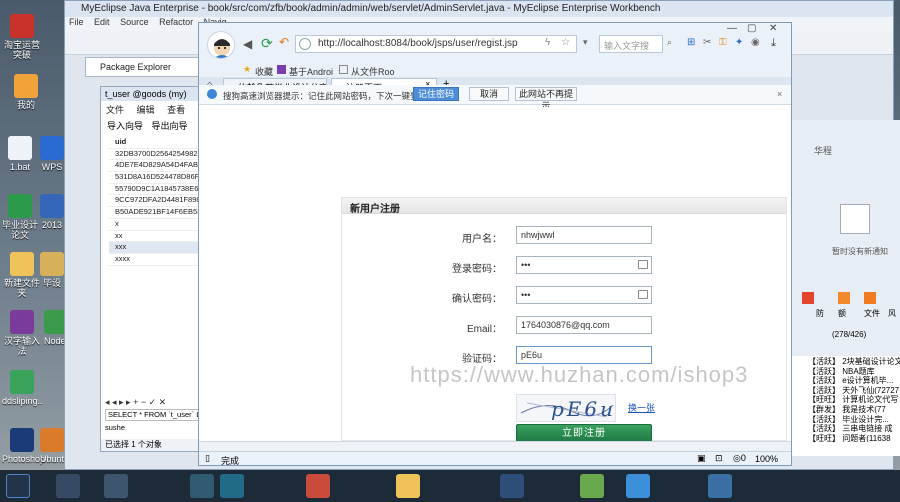  Describe the element at coordinates (846, 390) in the screenshot. I see `list-item: 【活跃】 天外飞仙(72727` at that location.